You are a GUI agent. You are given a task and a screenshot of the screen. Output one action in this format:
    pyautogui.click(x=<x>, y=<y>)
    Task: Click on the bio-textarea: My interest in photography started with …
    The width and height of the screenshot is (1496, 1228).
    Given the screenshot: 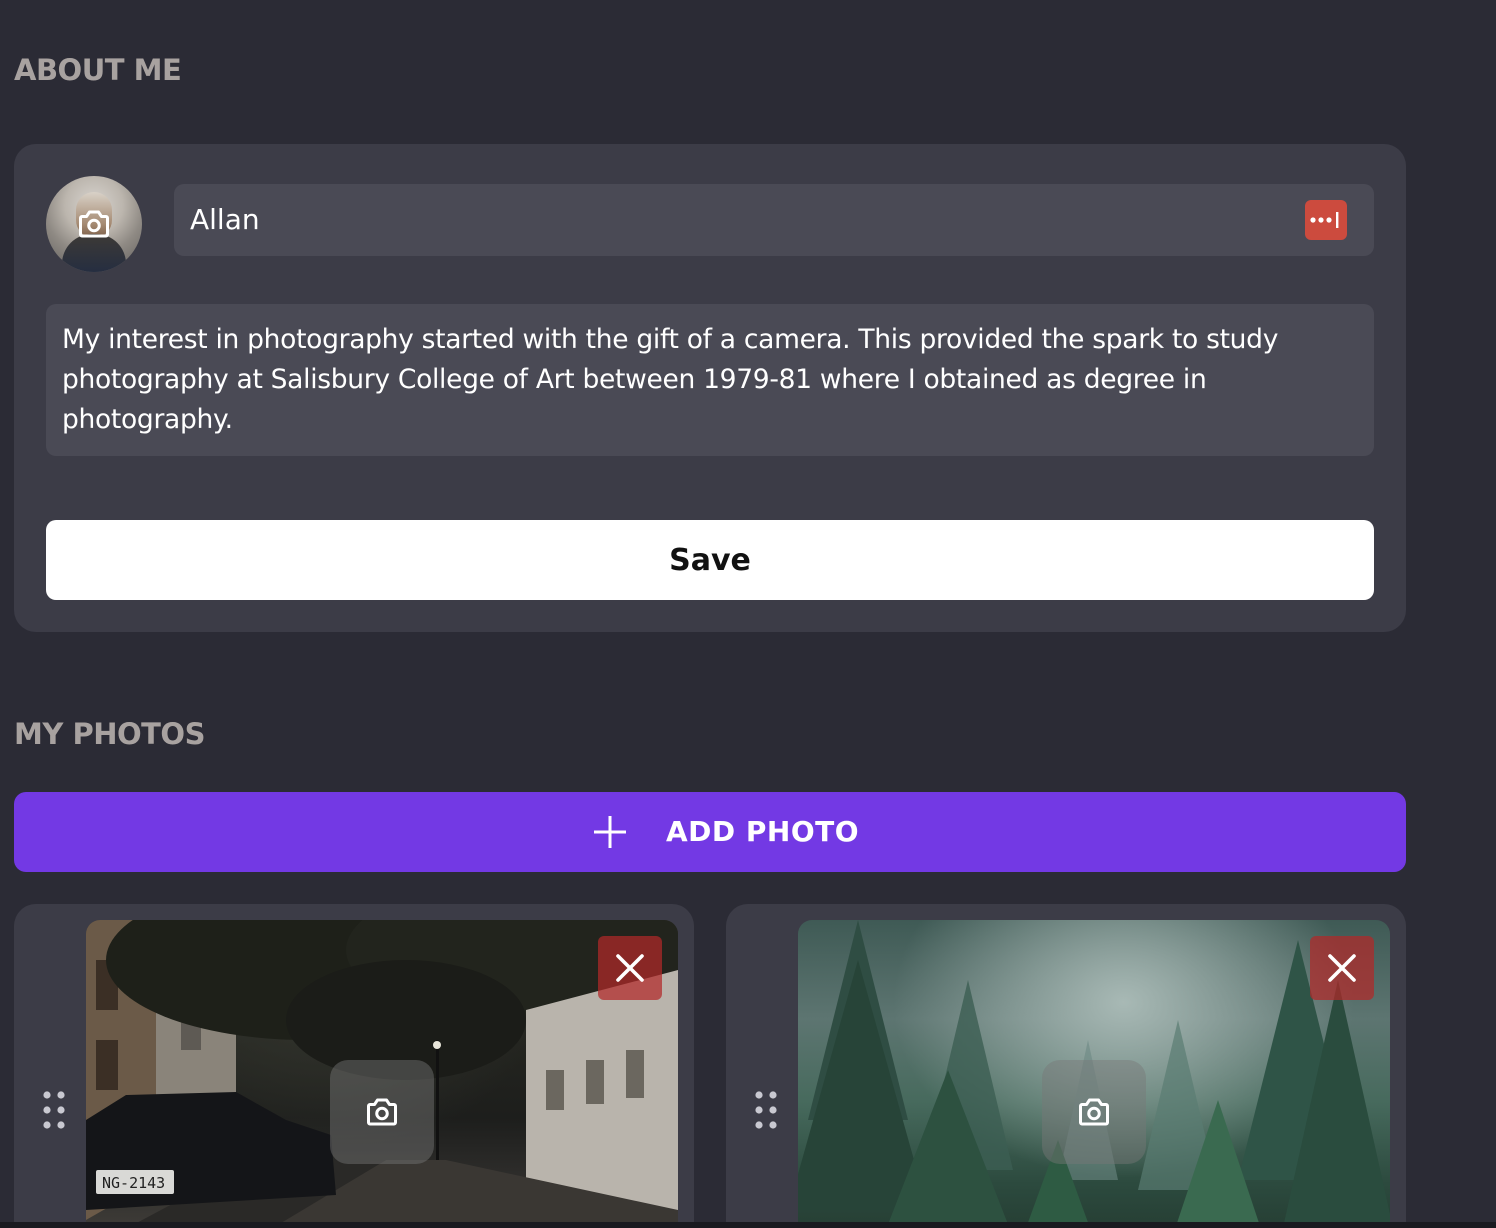 What is the action you would take?
    pyautogui.click(x=710, y=380)
    